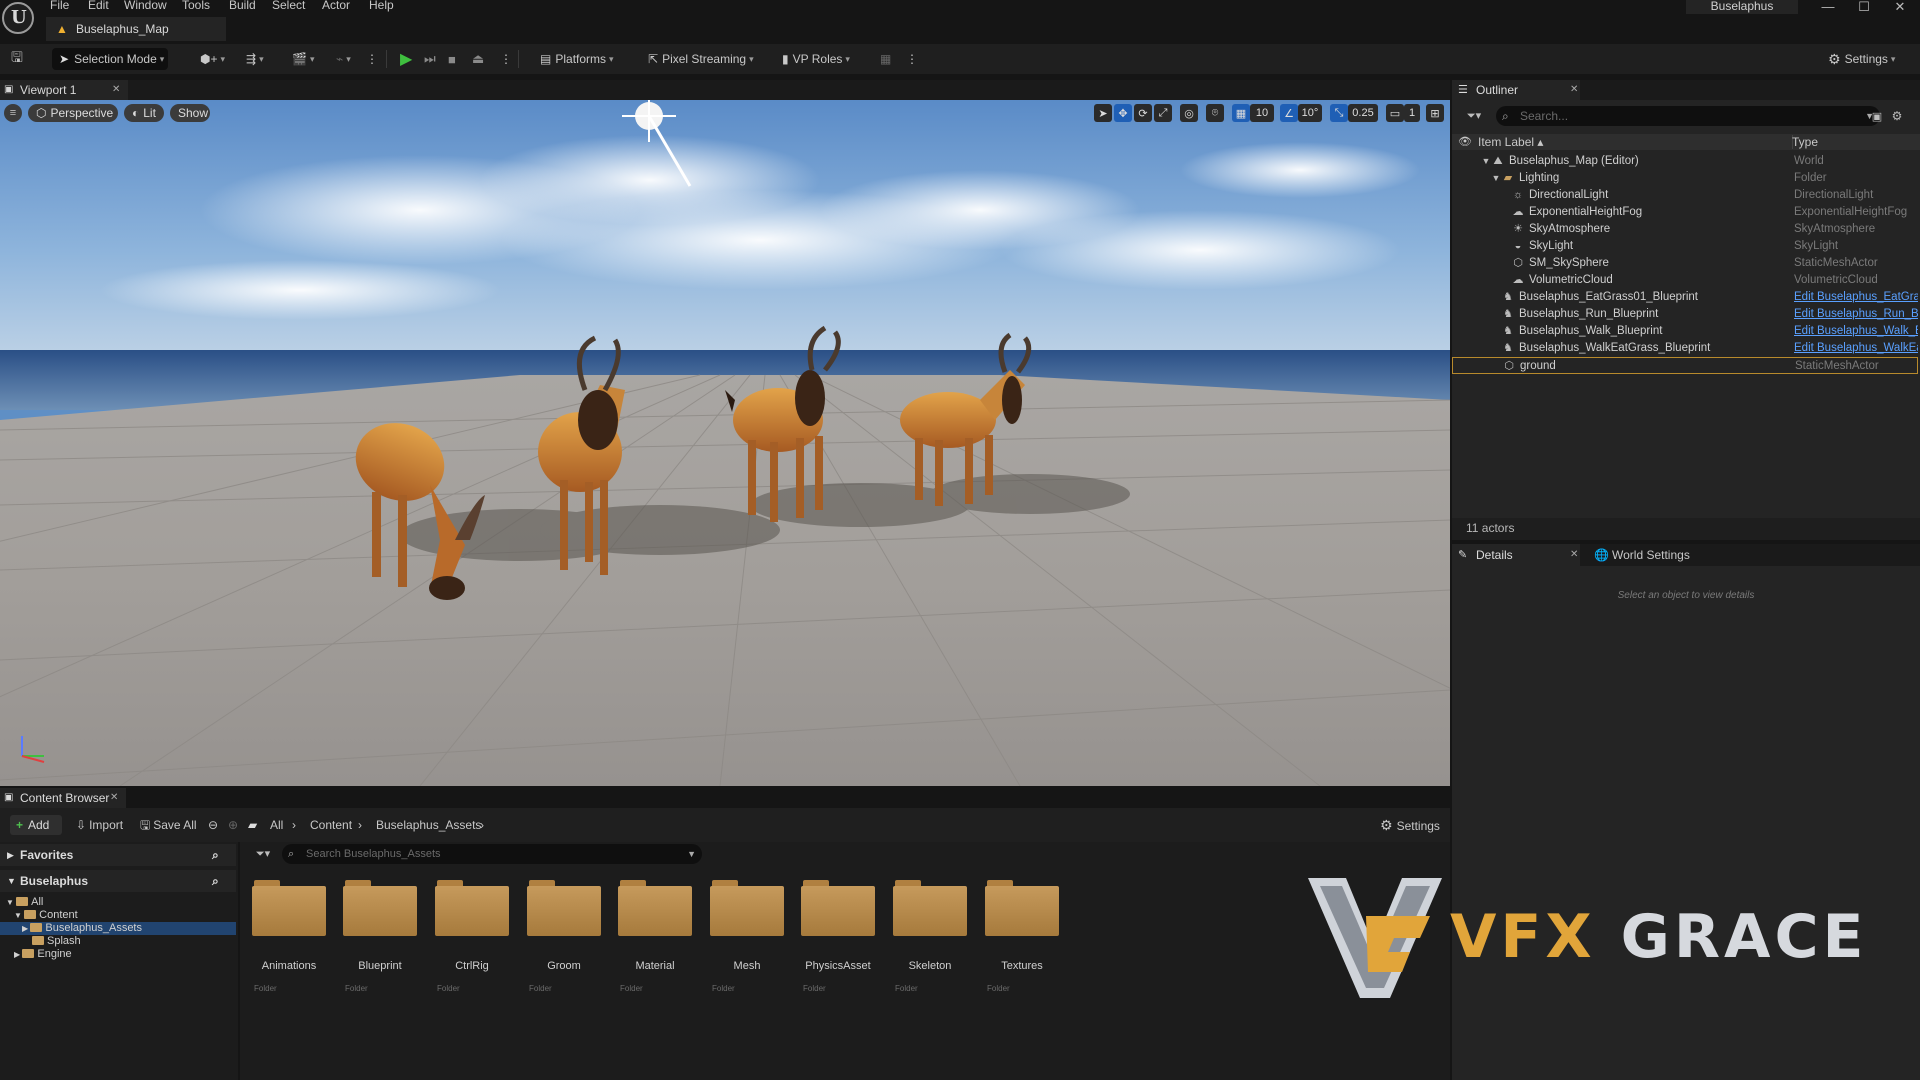 This screenshot has height=1080, width=1920. I want to click on gear-icon: ⚙, so click(1897, 116).